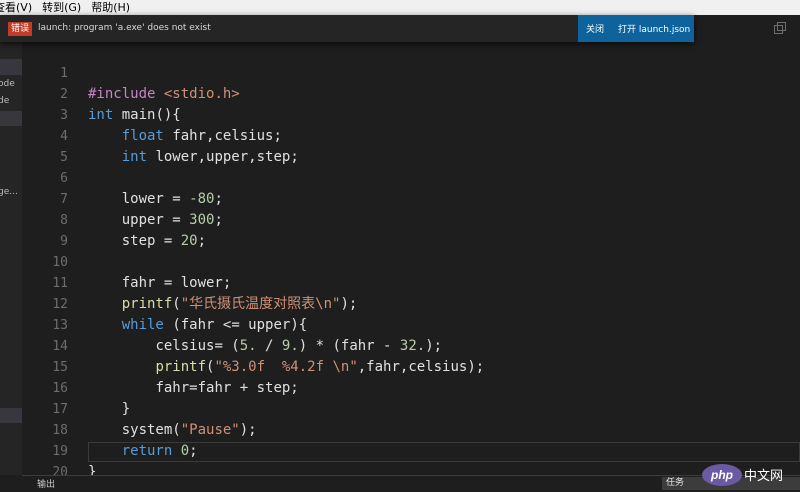 The height and width of the screenshot is (492, 800). I want to click on menu-goto: 转到(G), so click(61, 7).